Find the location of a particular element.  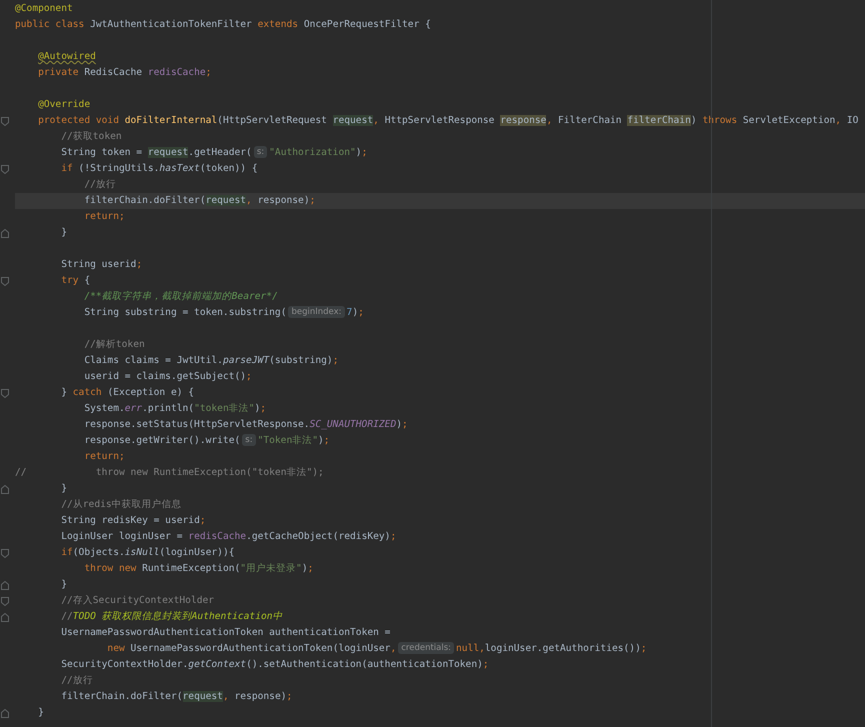

code-line: public class JwtAuthenticationTokenFilter extends OncePerRequestFilter { is located at coordinates (223, 25).